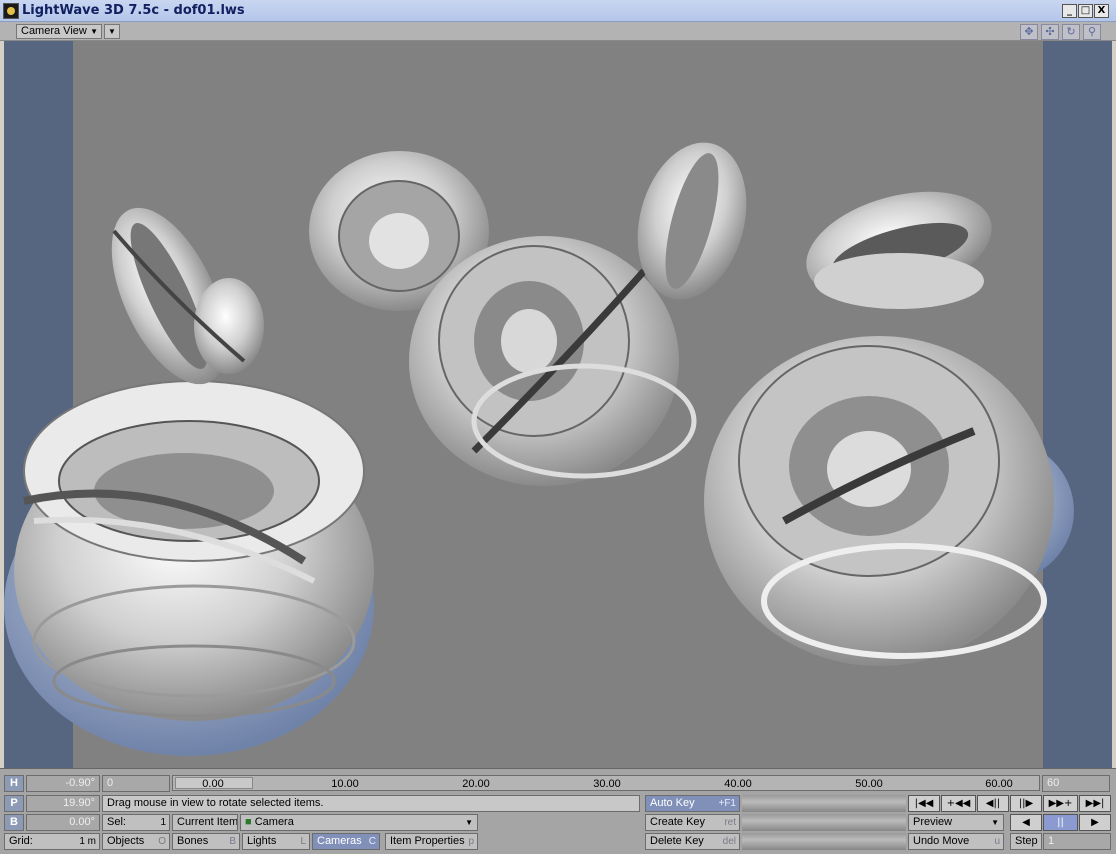  What do you see at coordinates (1077, 404) in the screenshot?
I see `safe-area-right` at bounding box center [1077, 404].